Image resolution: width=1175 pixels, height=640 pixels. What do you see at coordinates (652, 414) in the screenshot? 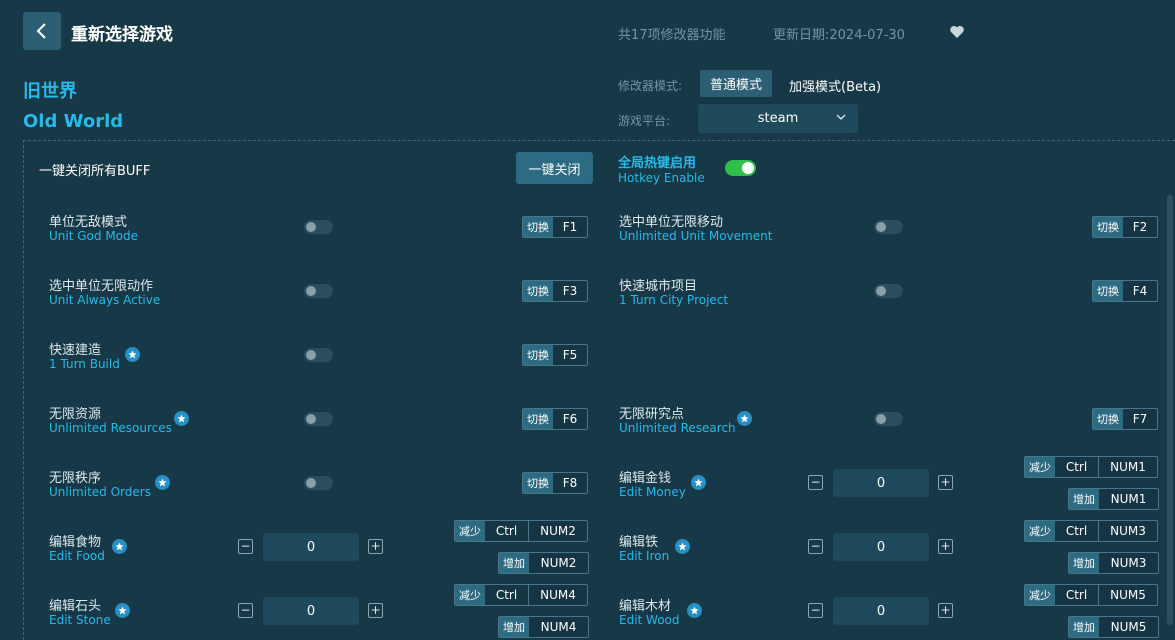
I see `cheat-name-cn: 无限研究点` at bounding box center [652, 414].